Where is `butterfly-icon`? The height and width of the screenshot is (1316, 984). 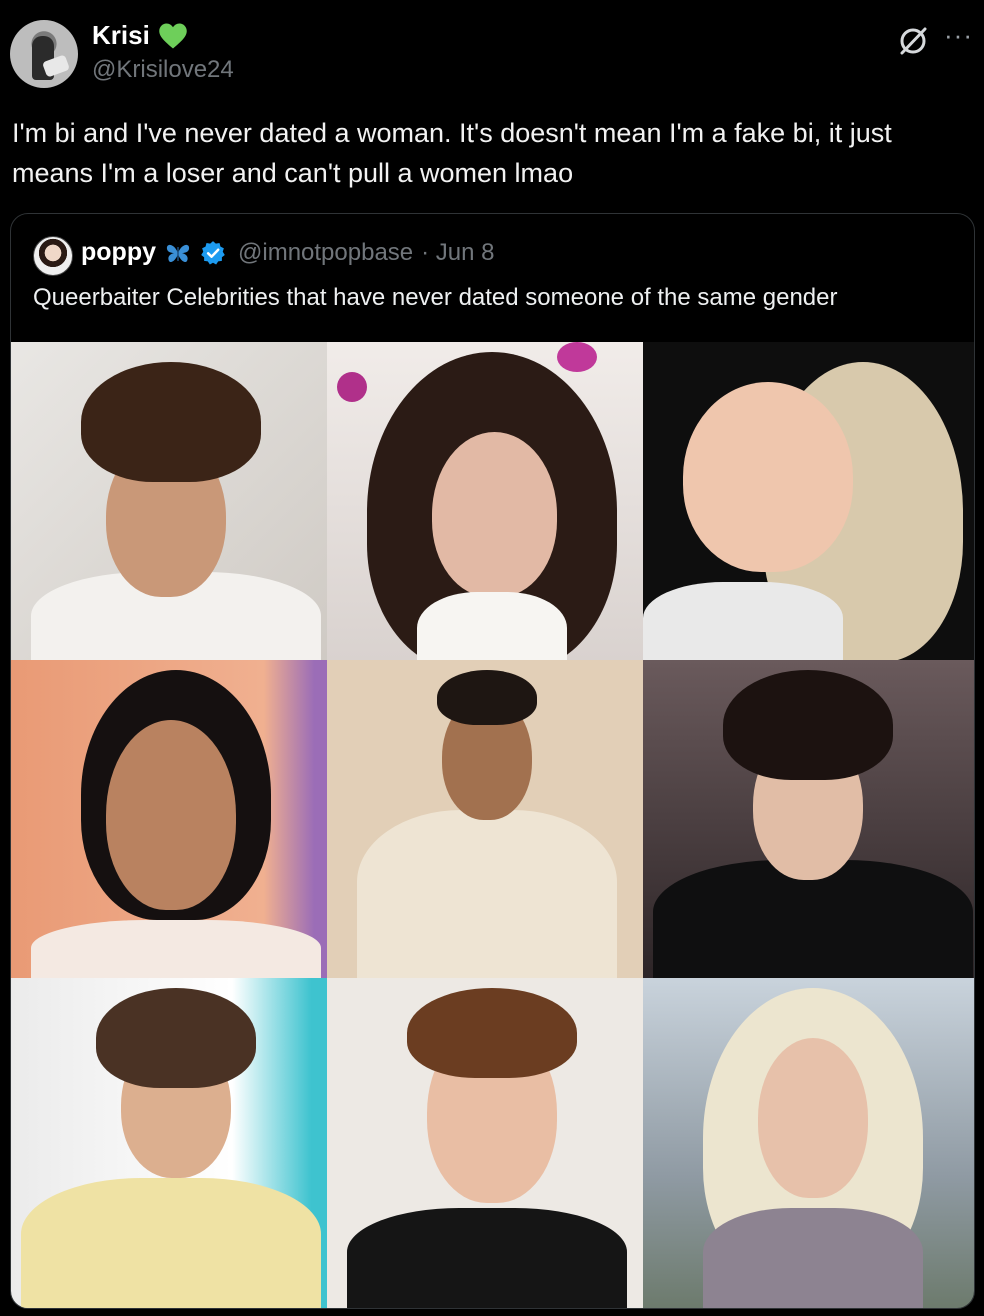
butterfly-icon is located at coordinates (178, 253).